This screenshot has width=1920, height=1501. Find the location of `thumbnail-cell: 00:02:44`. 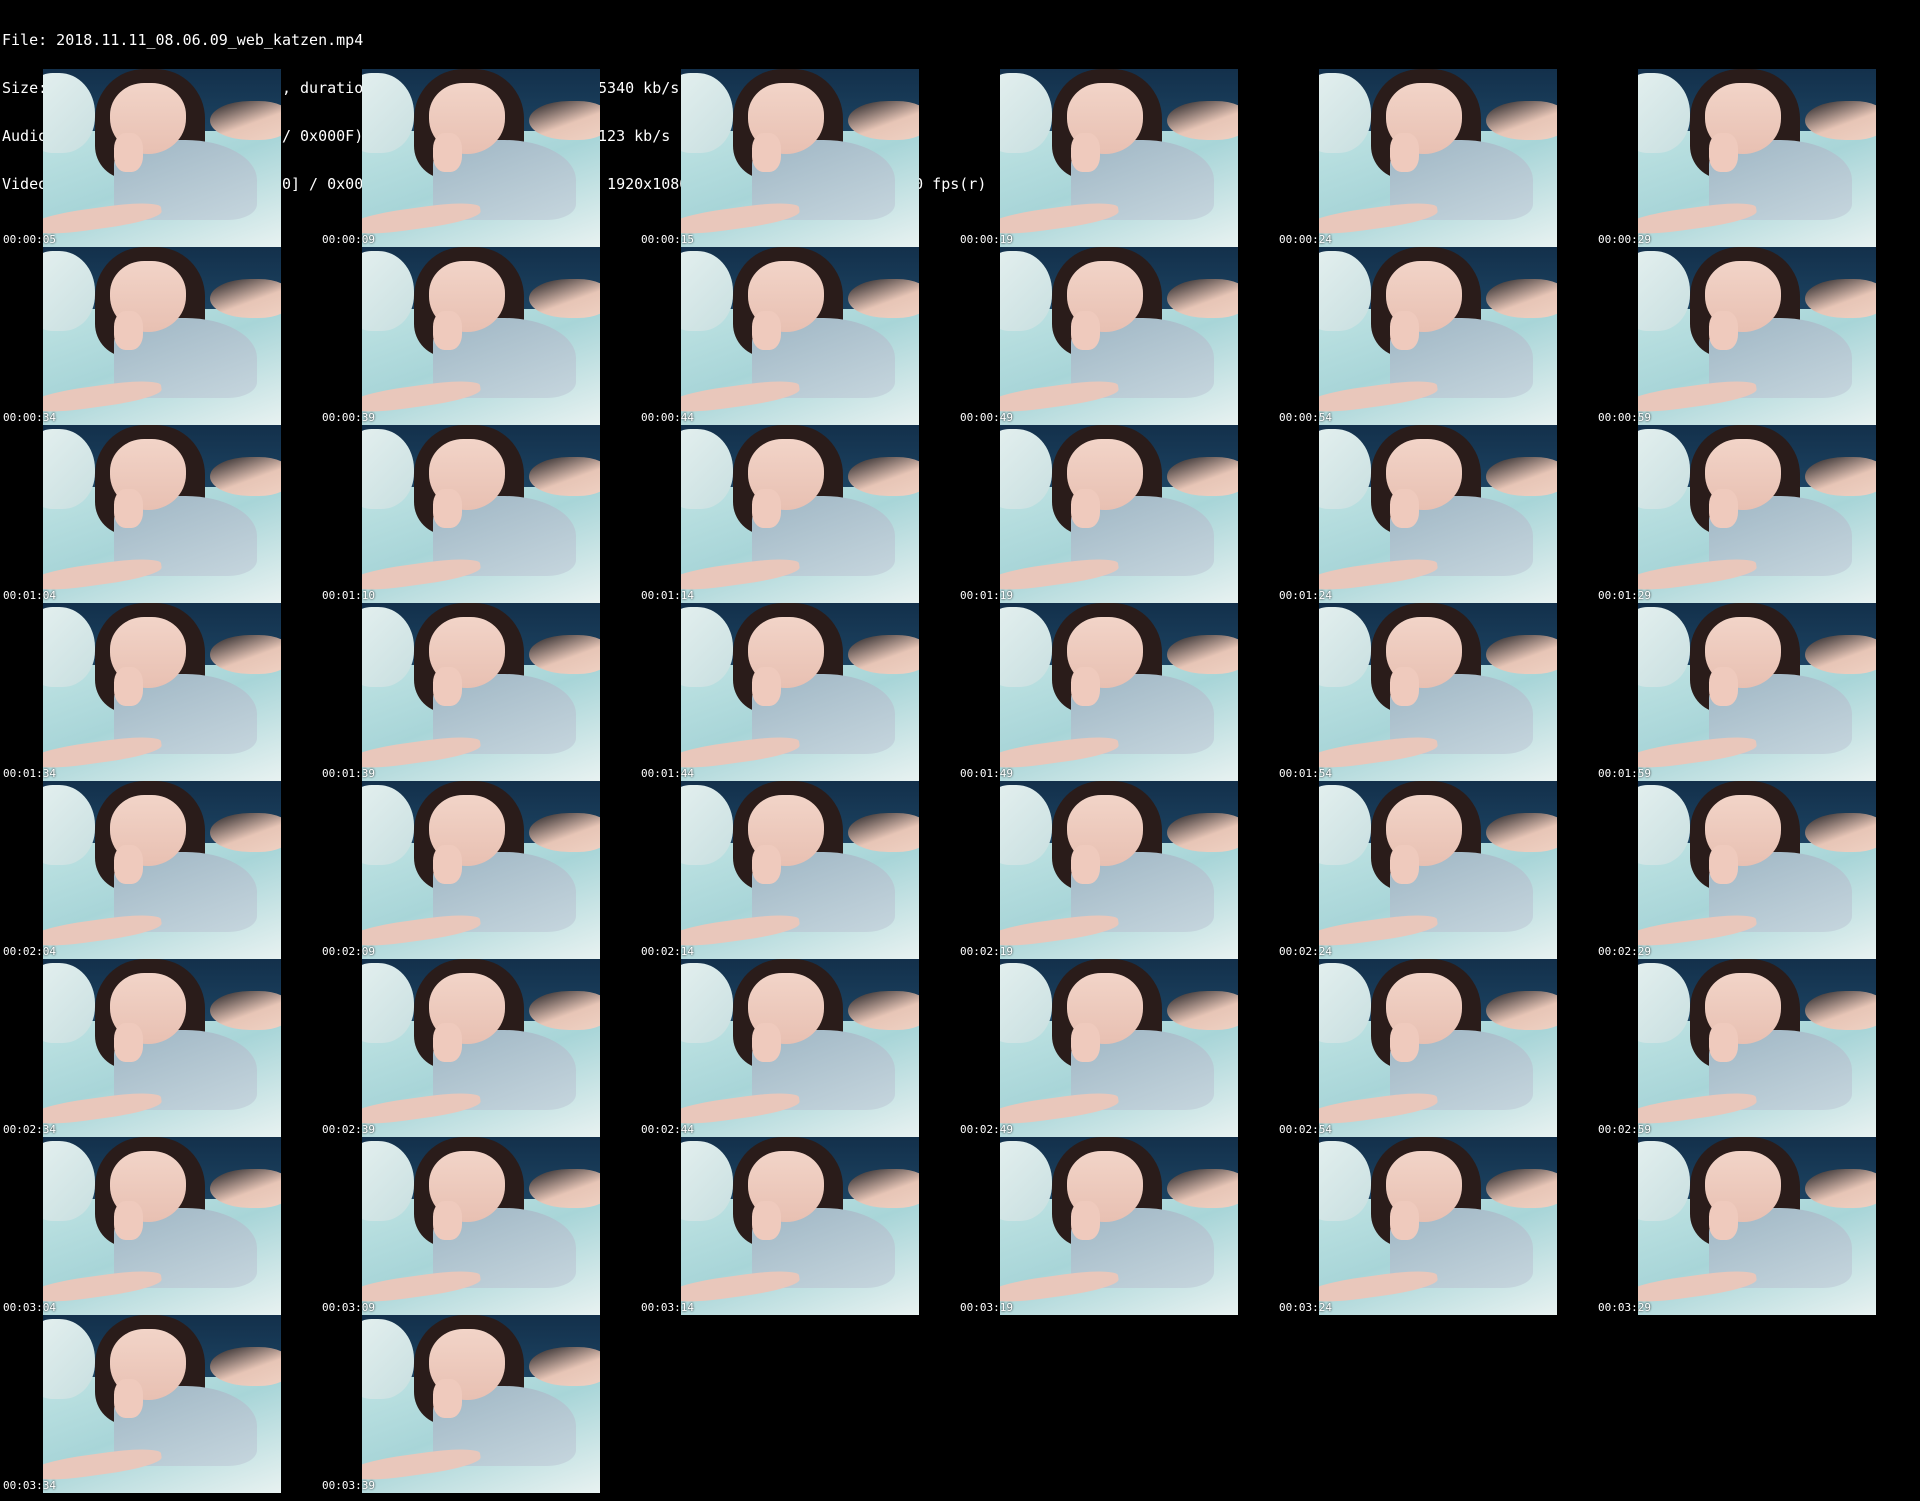

thumbnail-cell: 00:02:44 is located at coordinates (797, 1048).